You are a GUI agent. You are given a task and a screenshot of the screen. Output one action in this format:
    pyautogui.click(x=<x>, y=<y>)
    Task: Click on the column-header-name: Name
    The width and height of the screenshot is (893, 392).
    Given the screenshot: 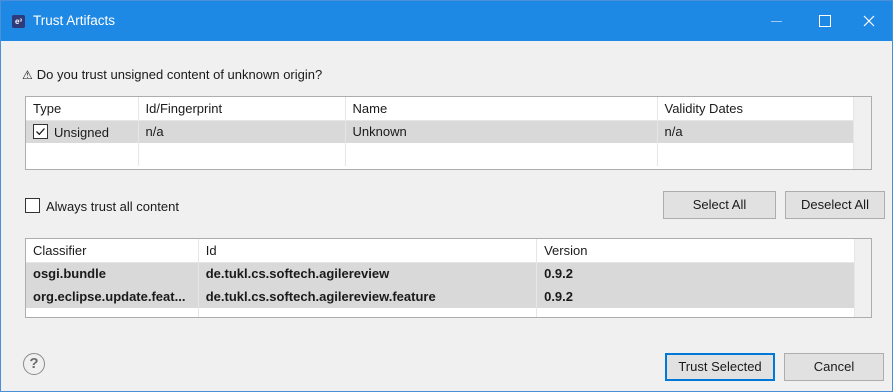 What is the action you would take?
    pyautogui.click(x=501, y=109)
    